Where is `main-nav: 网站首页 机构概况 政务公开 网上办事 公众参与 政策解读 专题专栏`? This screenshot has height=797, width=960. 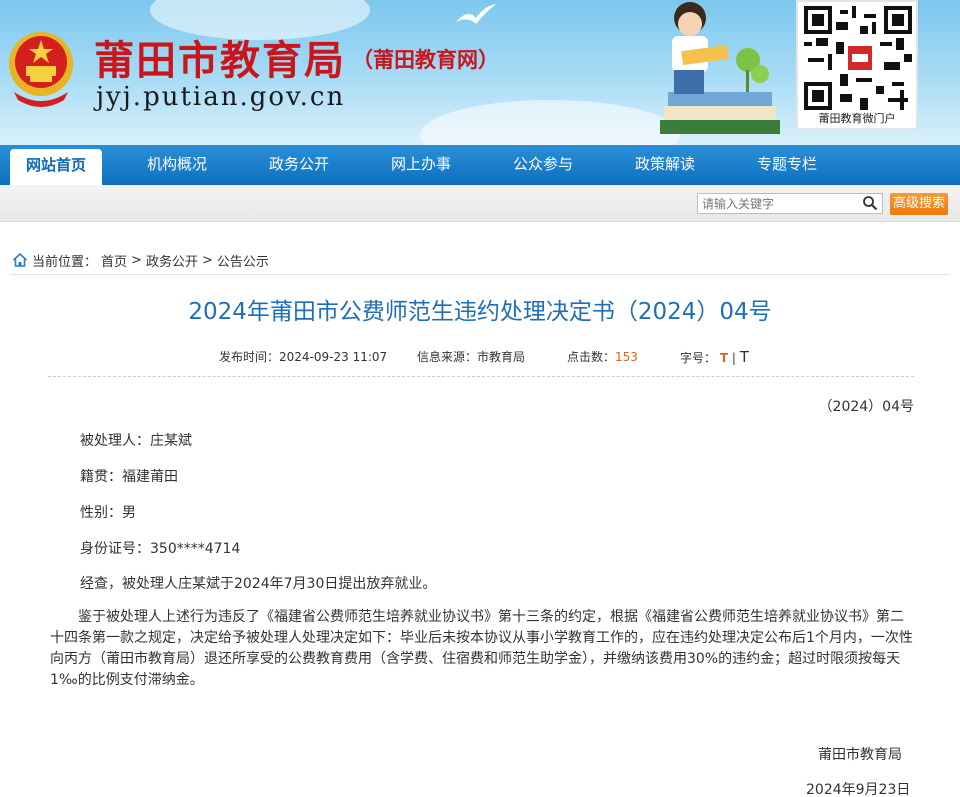
main-nav: 网站首页 机构概况 政务公开 网上办事 公众参与 政策解读 专题专栏 is located at coordinates (480, 166).